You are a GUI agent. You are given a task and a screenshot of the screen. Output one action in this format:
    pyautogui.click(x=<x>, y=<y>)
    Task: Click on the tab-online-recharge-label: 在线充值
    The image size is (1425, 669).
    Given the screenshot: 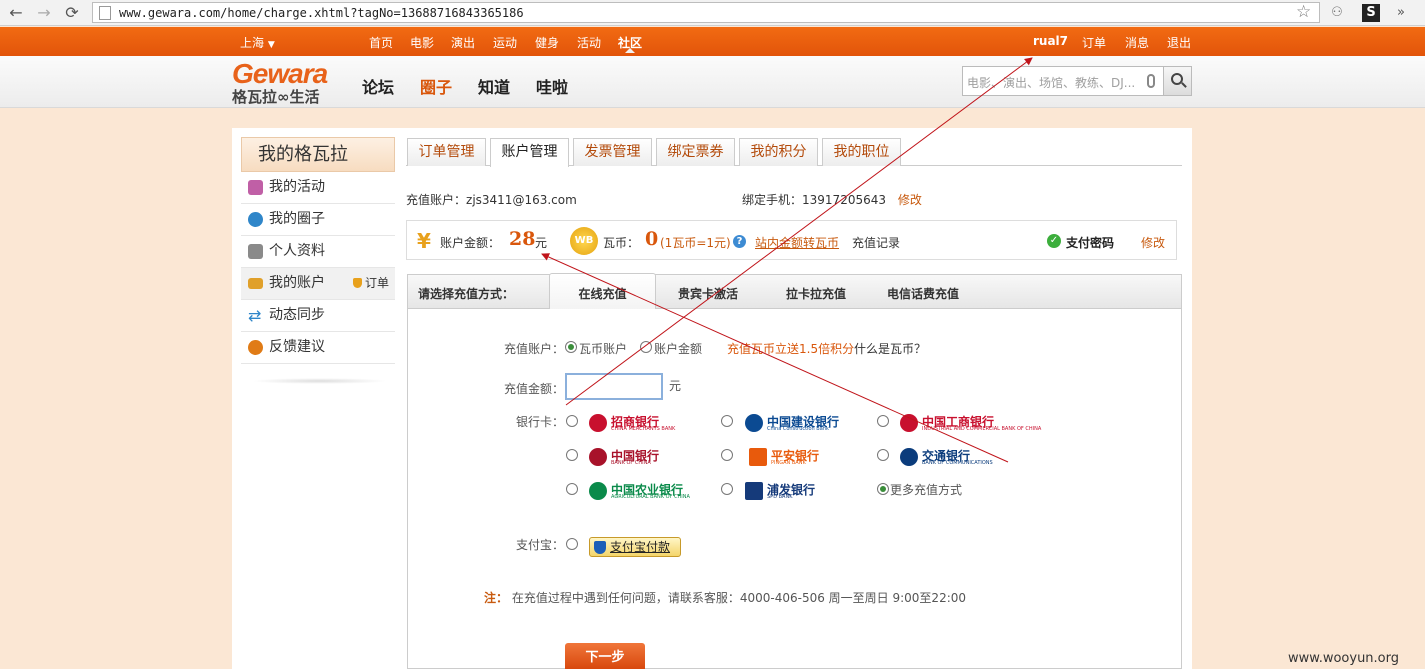 What is the action you would take?
    pyautogui.click(x=602, y=294)
    